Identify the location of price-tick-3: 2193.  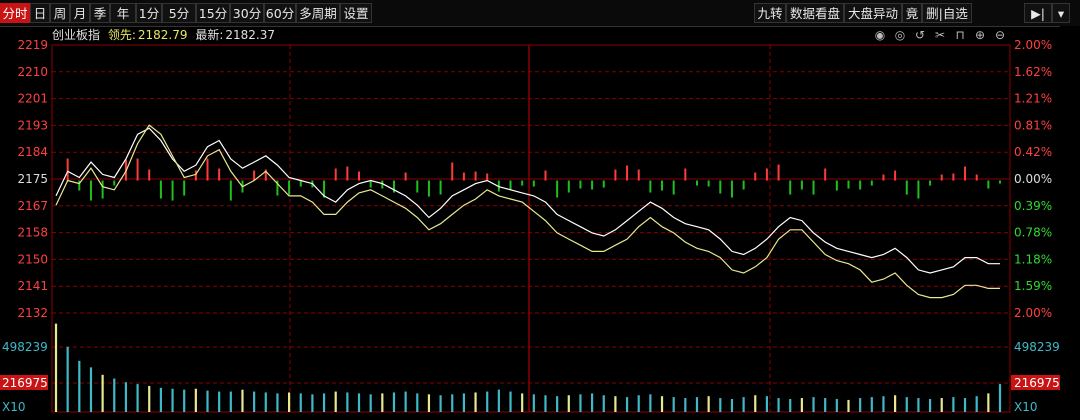
(32, 125).